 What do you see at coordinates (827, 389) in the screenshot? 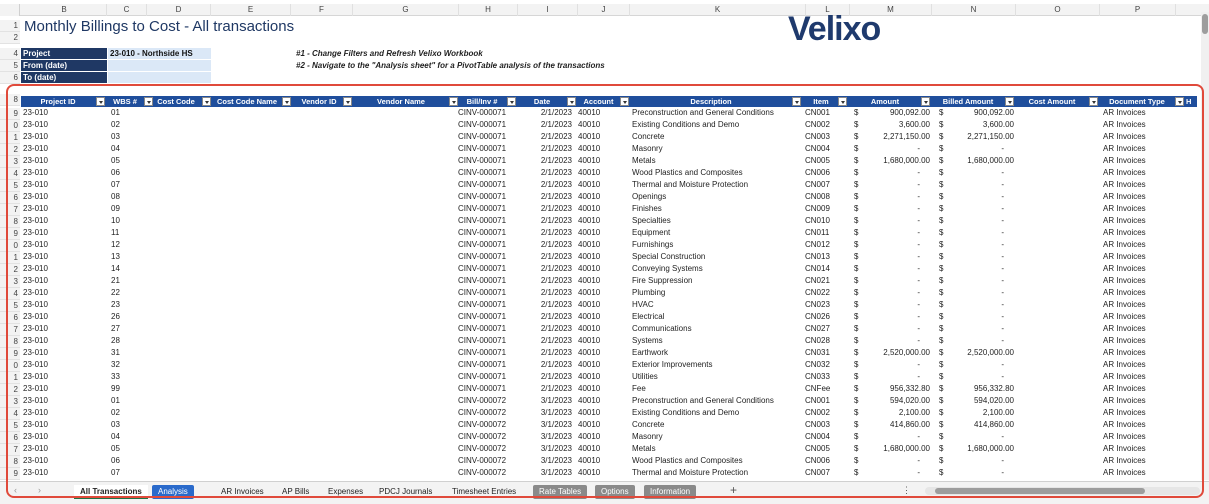
I see `table-cell: CNFee` at bounding box center [827, 389].